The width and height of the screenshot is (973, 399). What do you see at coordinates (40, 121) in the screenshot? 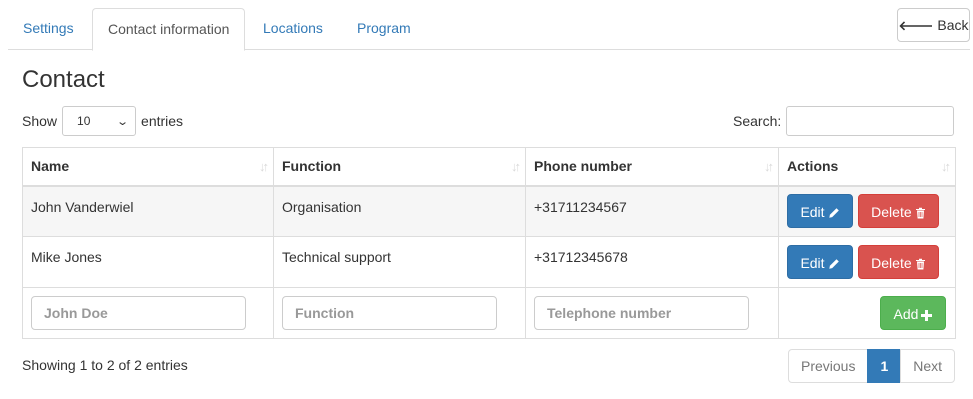
I see `show-label: Show` at bounding box center [40, 121].